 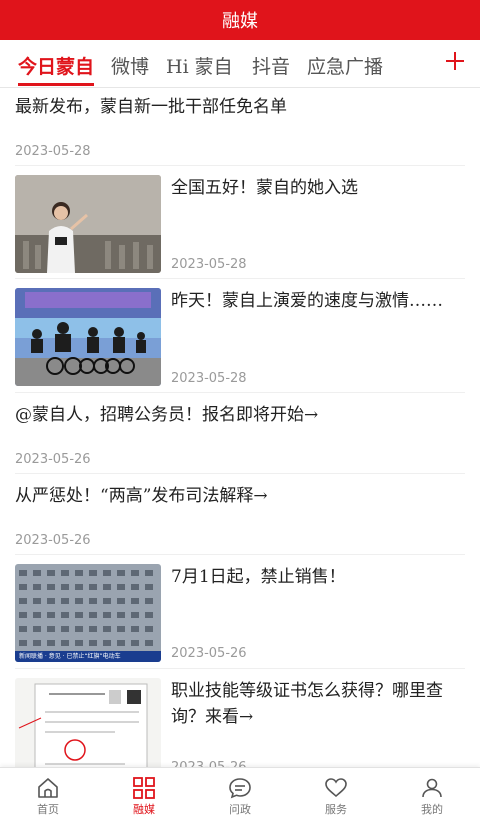 I want to click on nav-mine: 我的, so click(x=432, y=794).